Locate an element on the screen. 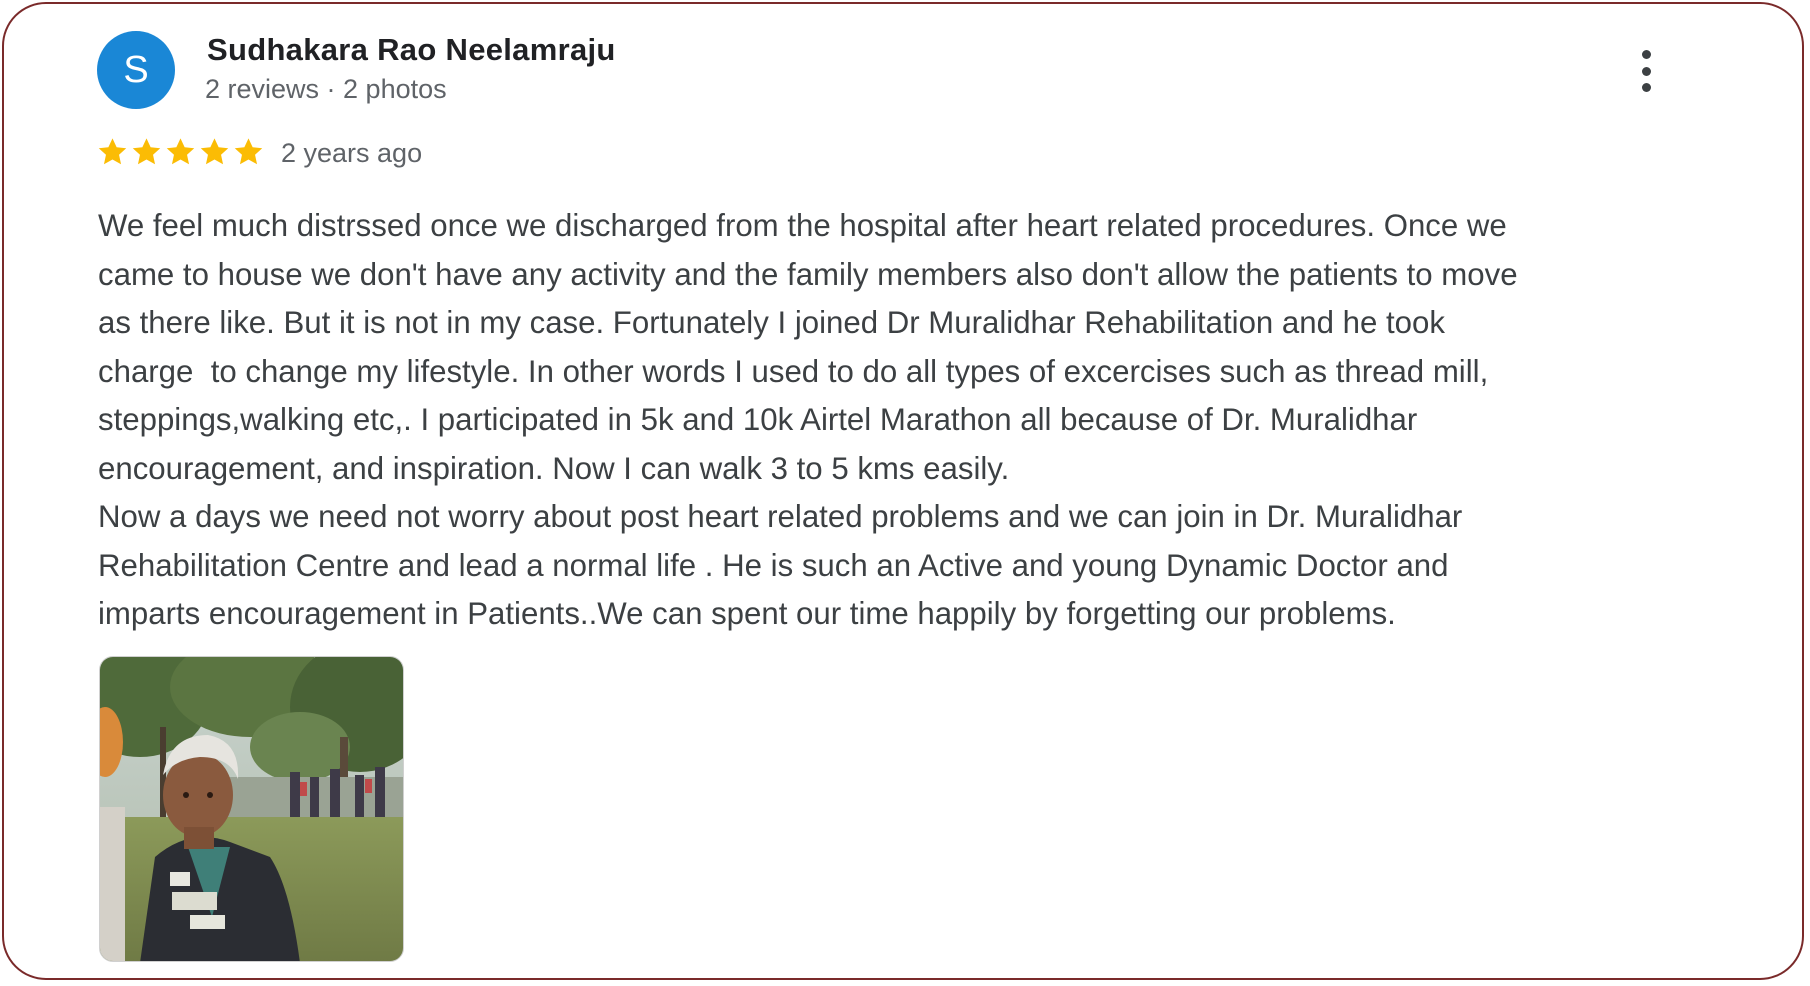 The height and width of the screenshot is (986, 1810). more-vert-icon is located at coordinates (1646, 54).